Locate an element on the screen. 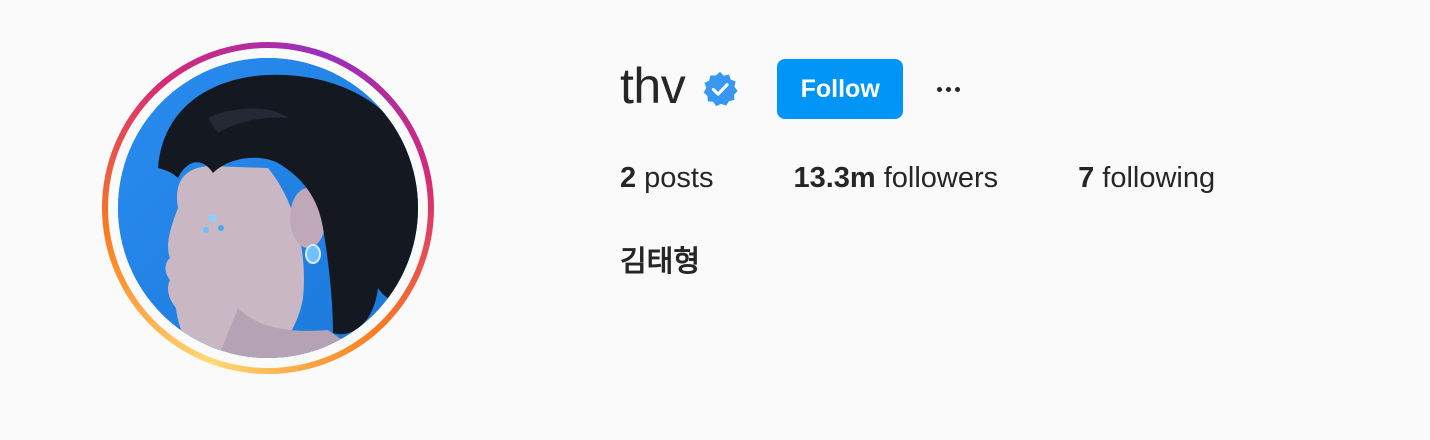 This screenshot has height=440, width=1430. stat-followers: 13.3m followers is located at coordinates (895, 178).